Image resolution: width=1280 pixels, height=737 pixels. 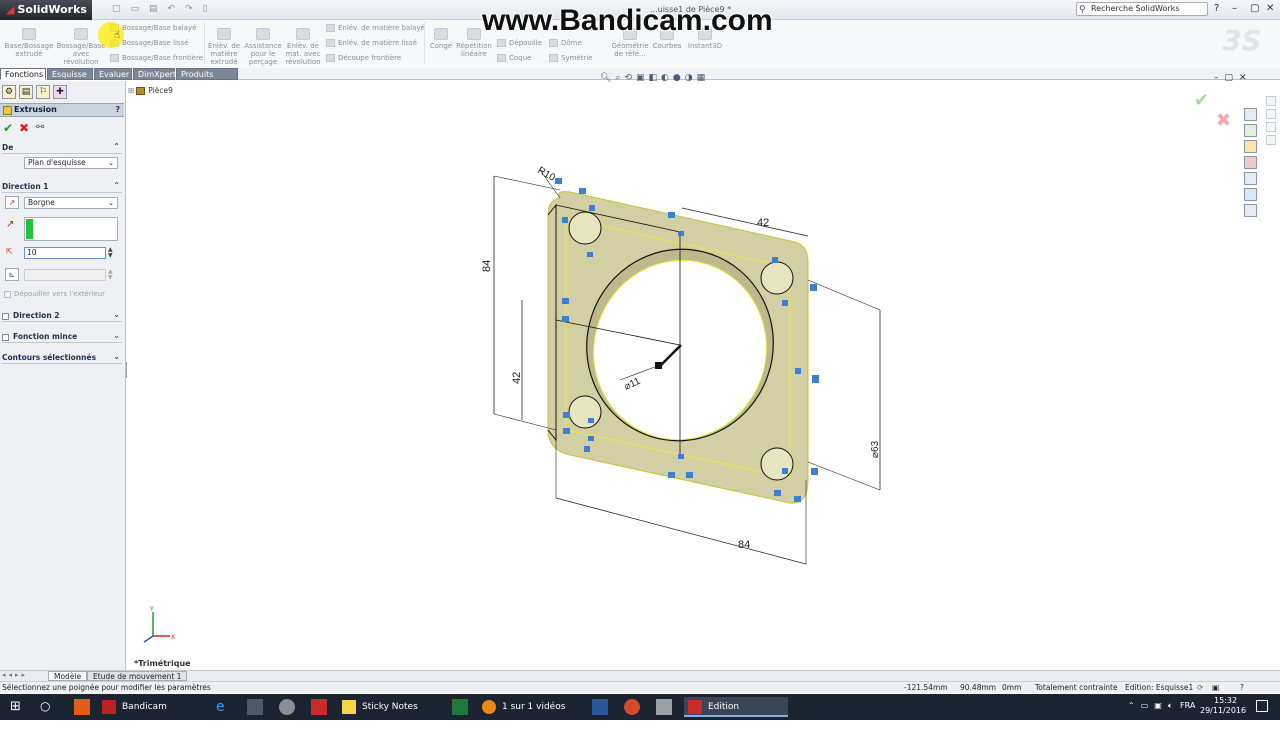 What do you see at coordinates (24, 128) in the screenshot?
I see `cancel-x-icon: ✖` at bounding box center [24, 128].